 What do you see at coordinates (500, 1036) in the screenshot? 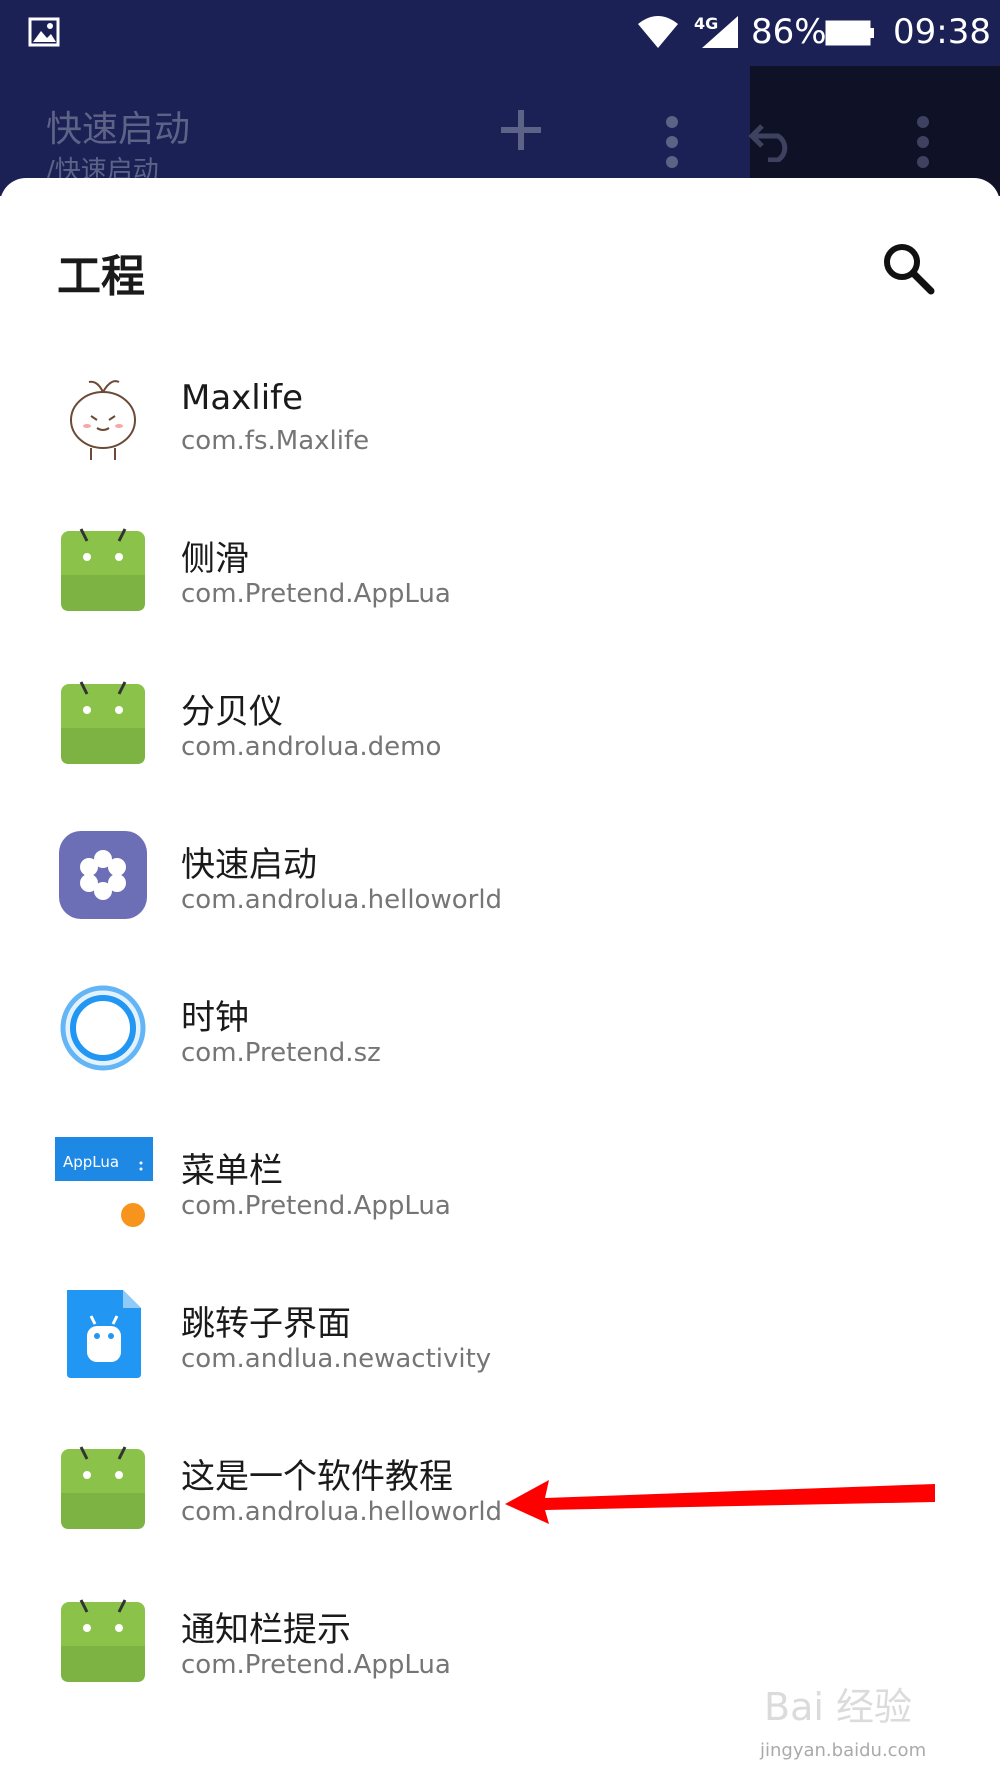
I see `list-item: 时钟 com.Pretend.sz` at bounding box center [500, 1036].